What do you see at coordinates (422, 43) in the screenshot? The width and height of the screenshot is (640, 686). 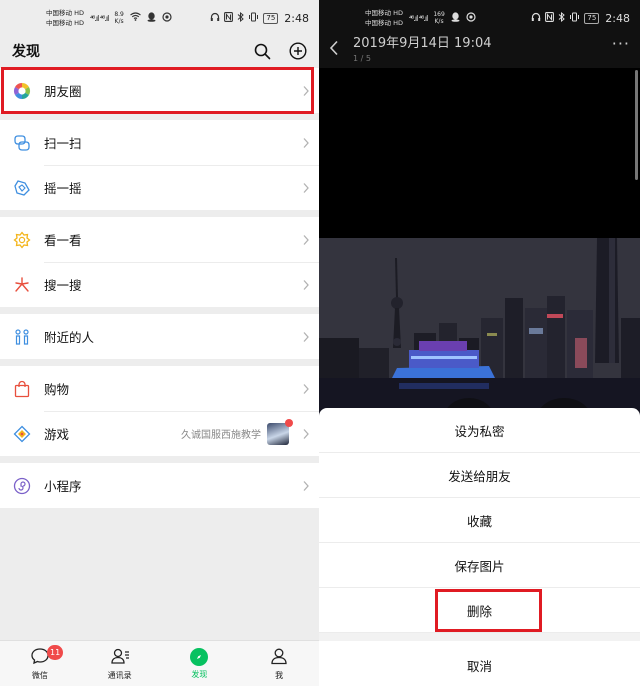 I see `photo-datetime: 2019年9月14日 19:04` at bounding box center [422, 43].